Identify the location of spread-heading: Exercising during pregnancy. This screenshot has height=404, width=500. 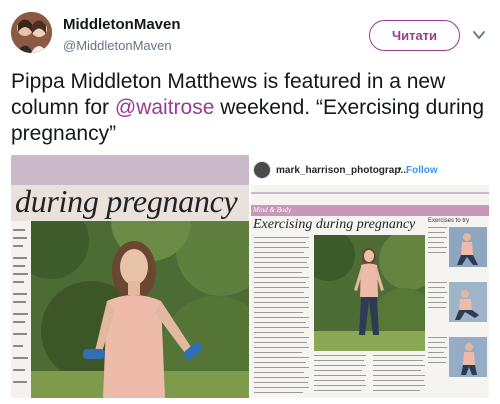
(334, 224).